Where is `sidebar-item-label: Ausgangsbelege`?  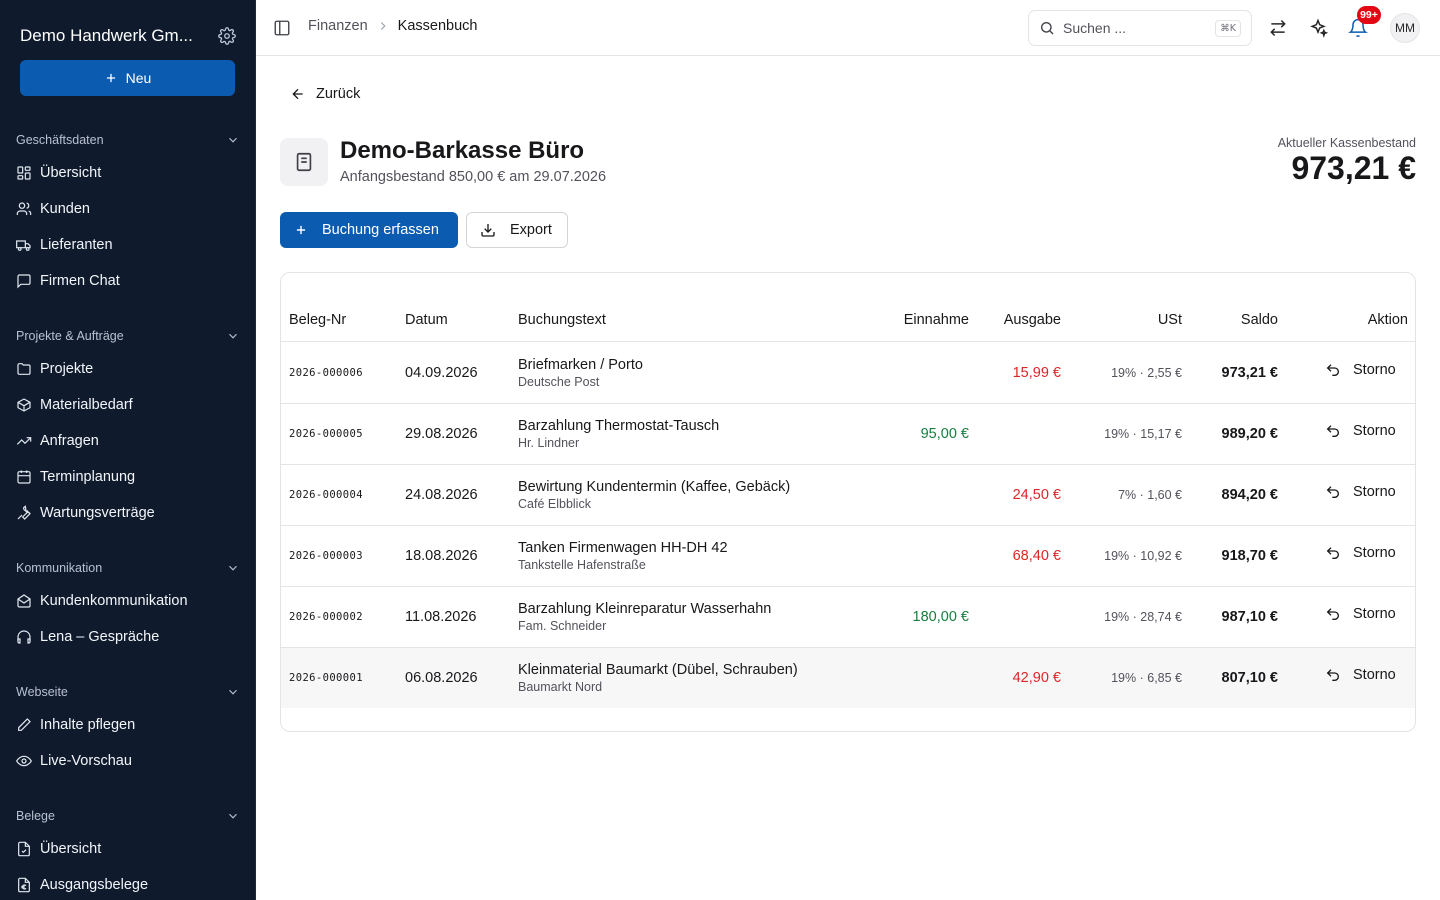
sidebar-item-label: Ausgangsbelege is located at coordinates (94, 885).